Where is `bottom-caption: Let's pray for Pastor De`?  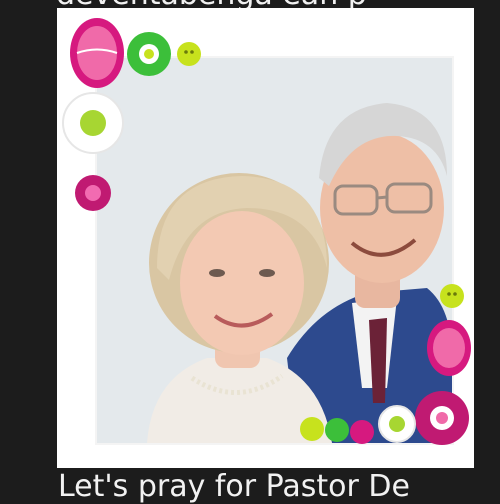 bottom-caption: Let's pray for Pastor De is located at coordinates (234, 487).